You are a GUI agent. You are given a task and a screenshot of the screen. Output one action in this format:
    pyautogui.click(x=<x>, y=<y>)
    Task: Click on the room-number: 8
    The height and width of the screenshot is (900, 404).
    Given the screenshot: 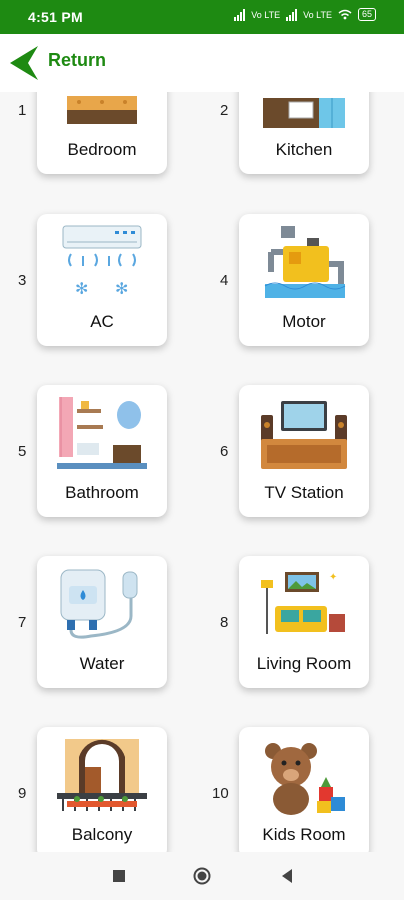 What is the action you would take?
    pyautogui.click(x=224, y=622)
    